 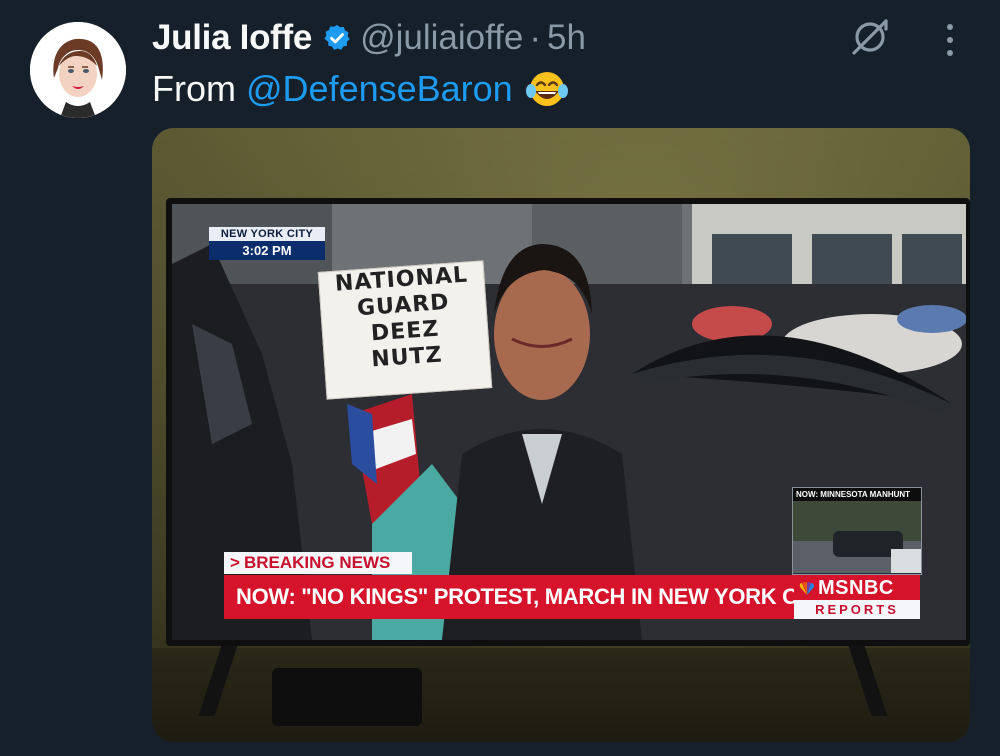 I want to click on more-options-icon, so click(x=950, y=40).